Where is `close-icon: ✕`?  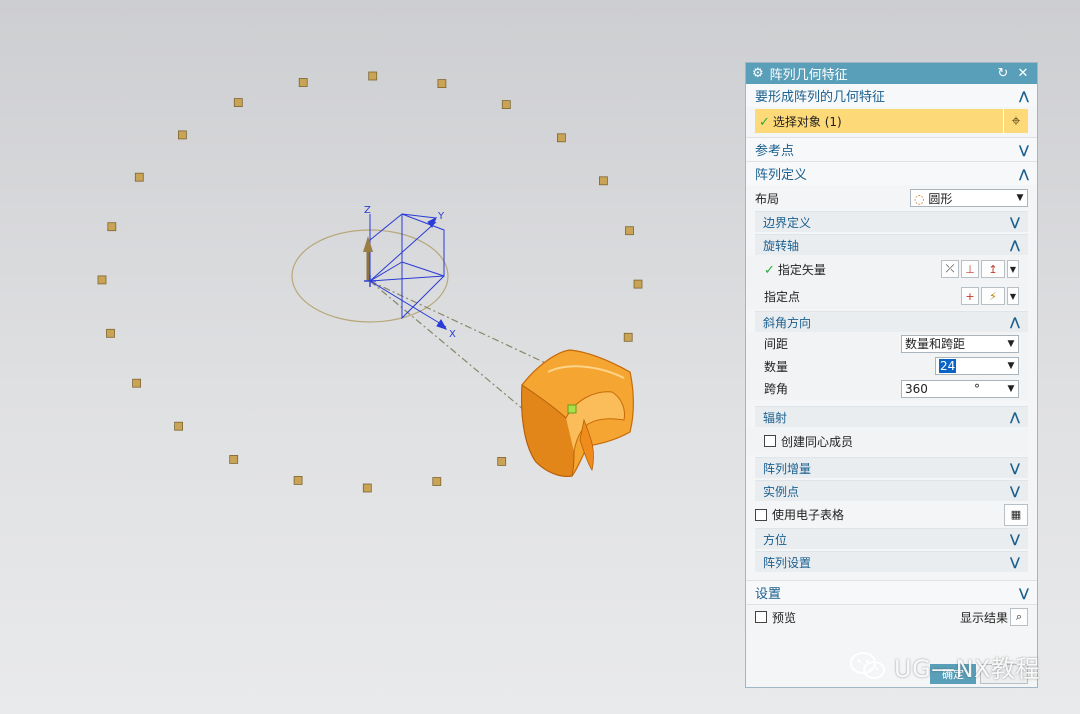 close-icon: ✕ is located at coordinates (1023, 73).